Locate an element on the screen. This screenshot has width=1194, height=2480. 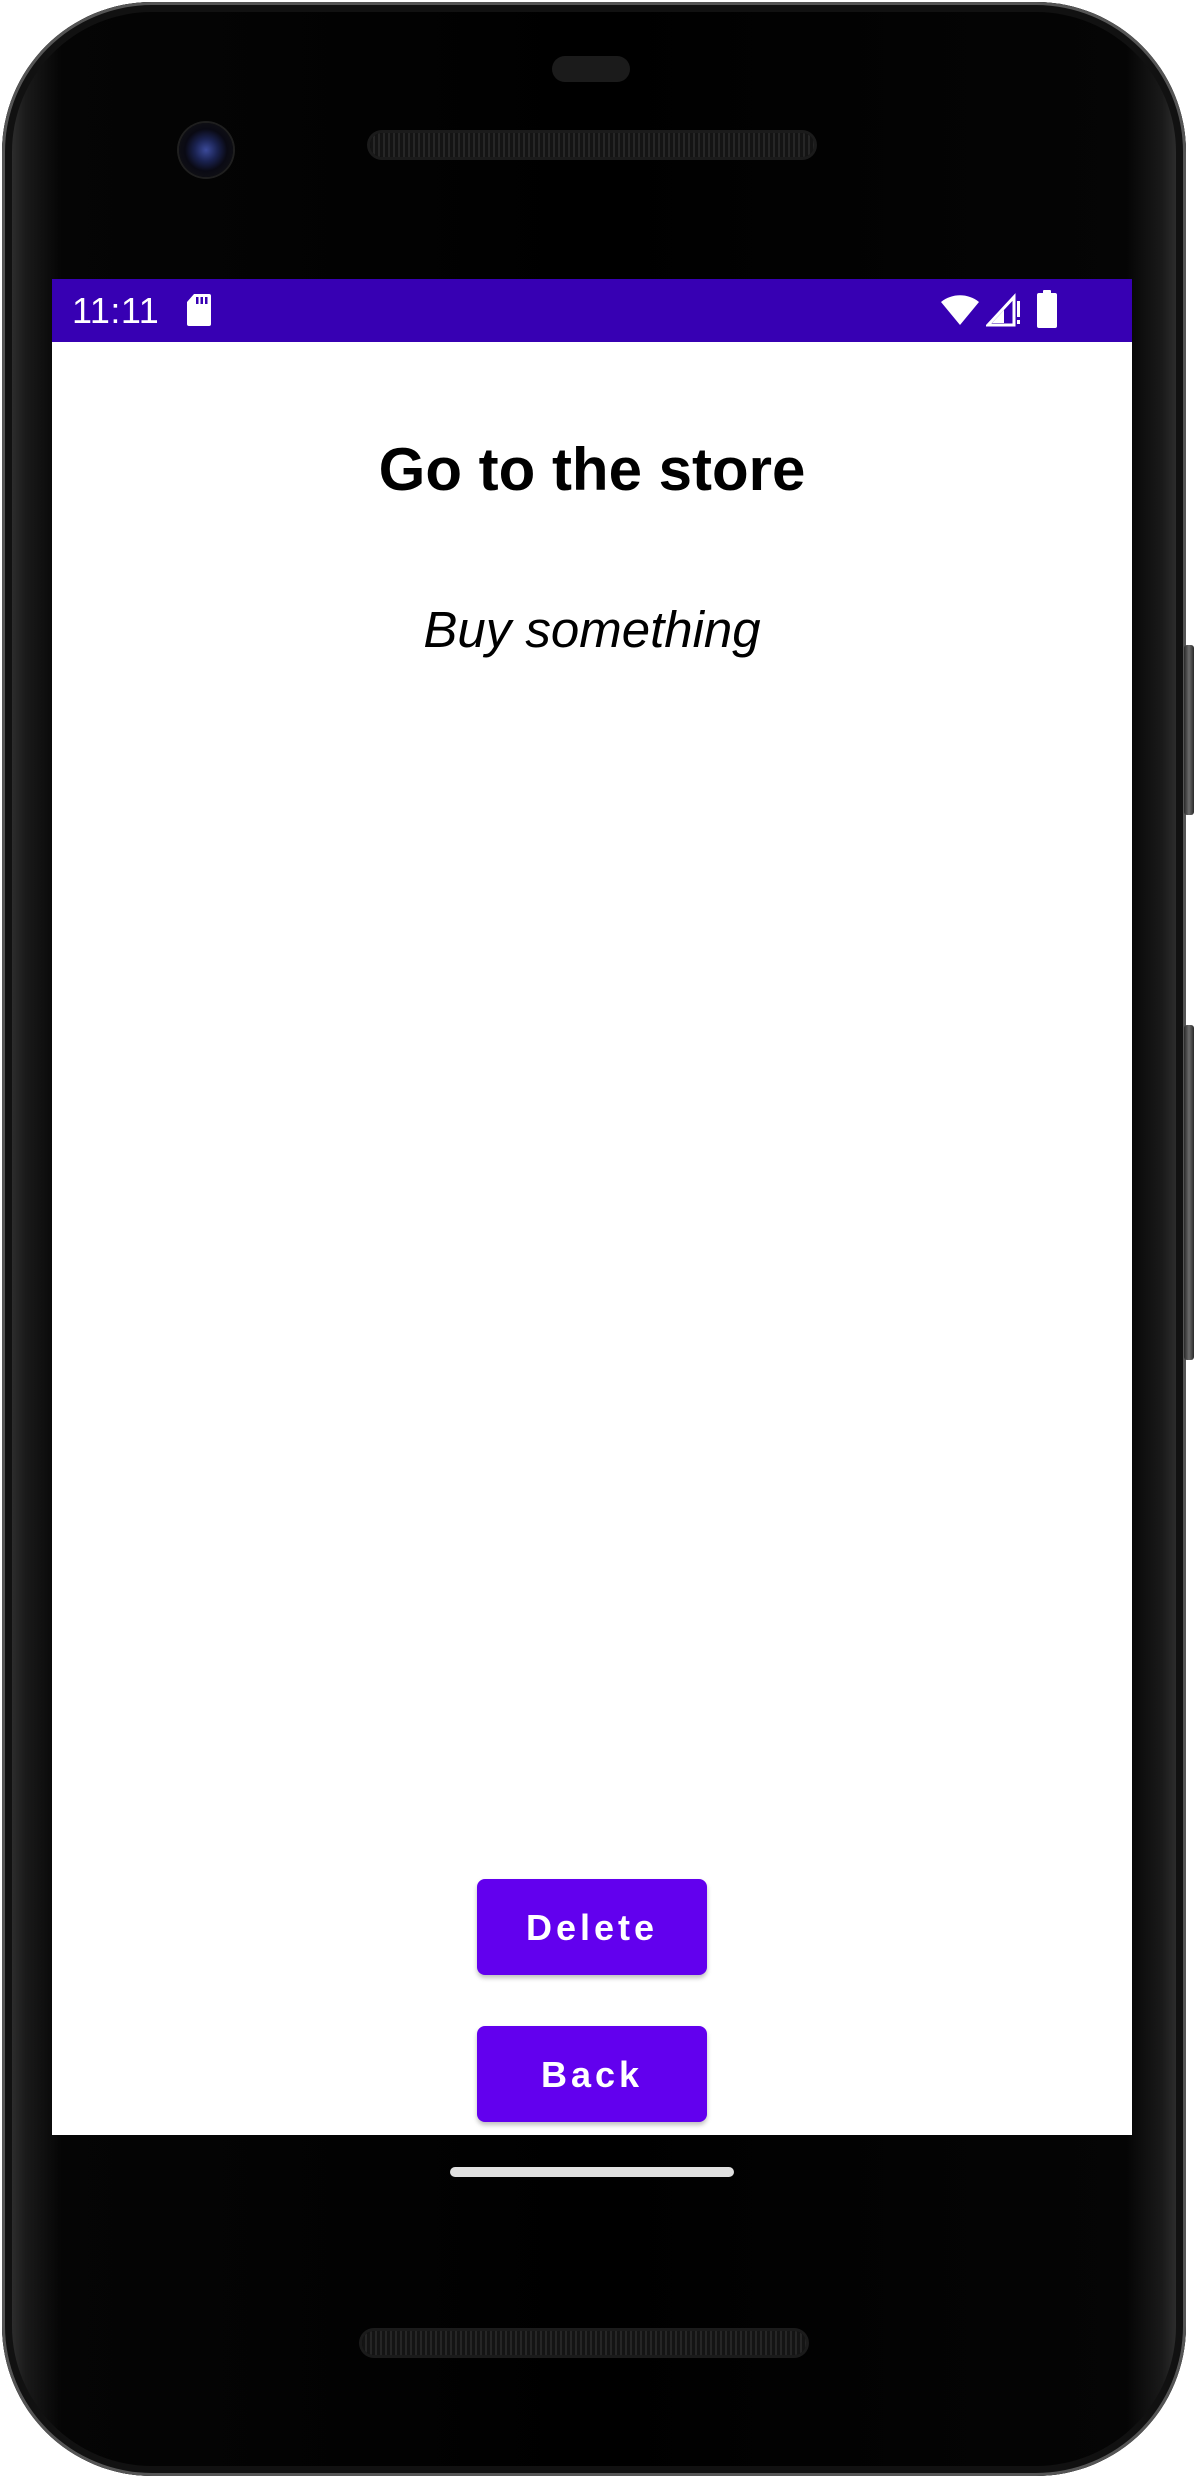
wifi-icon is located at coordinates (960, 310).